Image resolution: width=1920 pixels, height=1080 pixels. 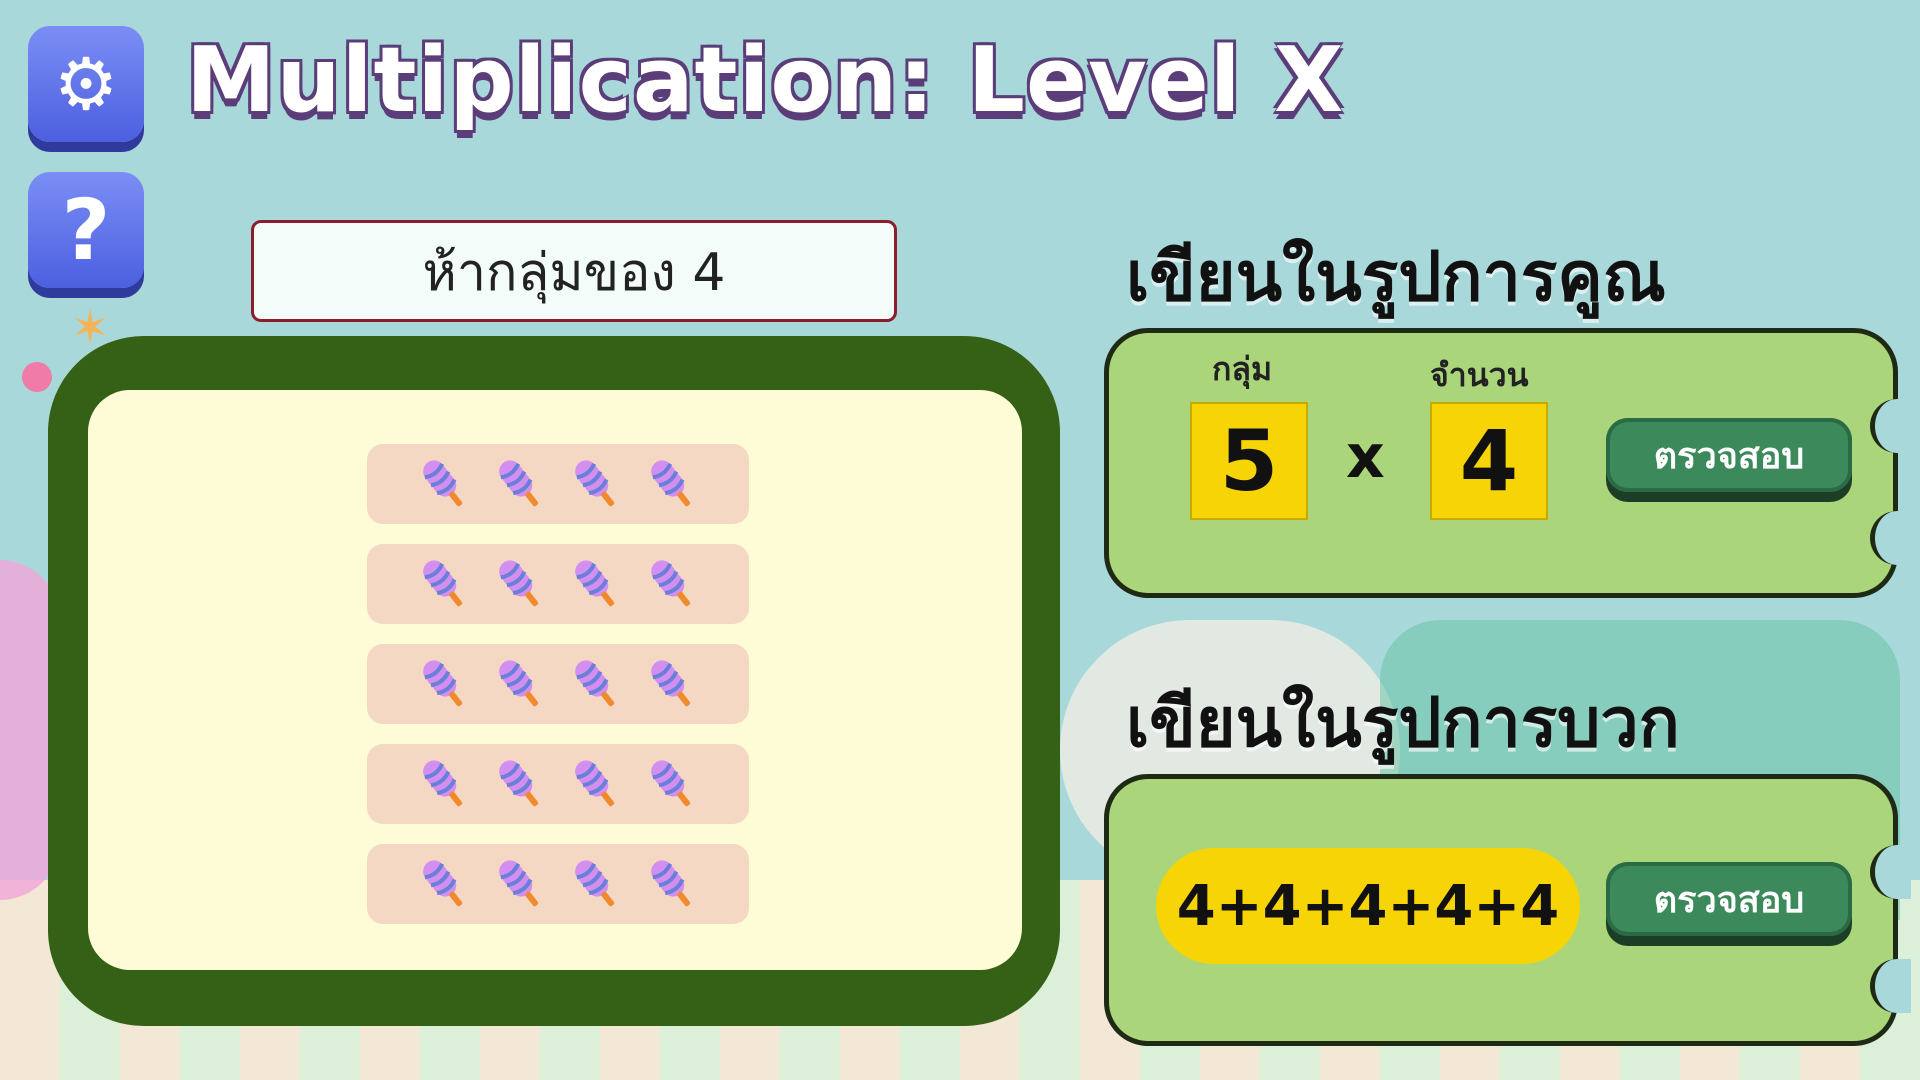 I want to click on flower-decoration-icon, so click(x=37, y=377).